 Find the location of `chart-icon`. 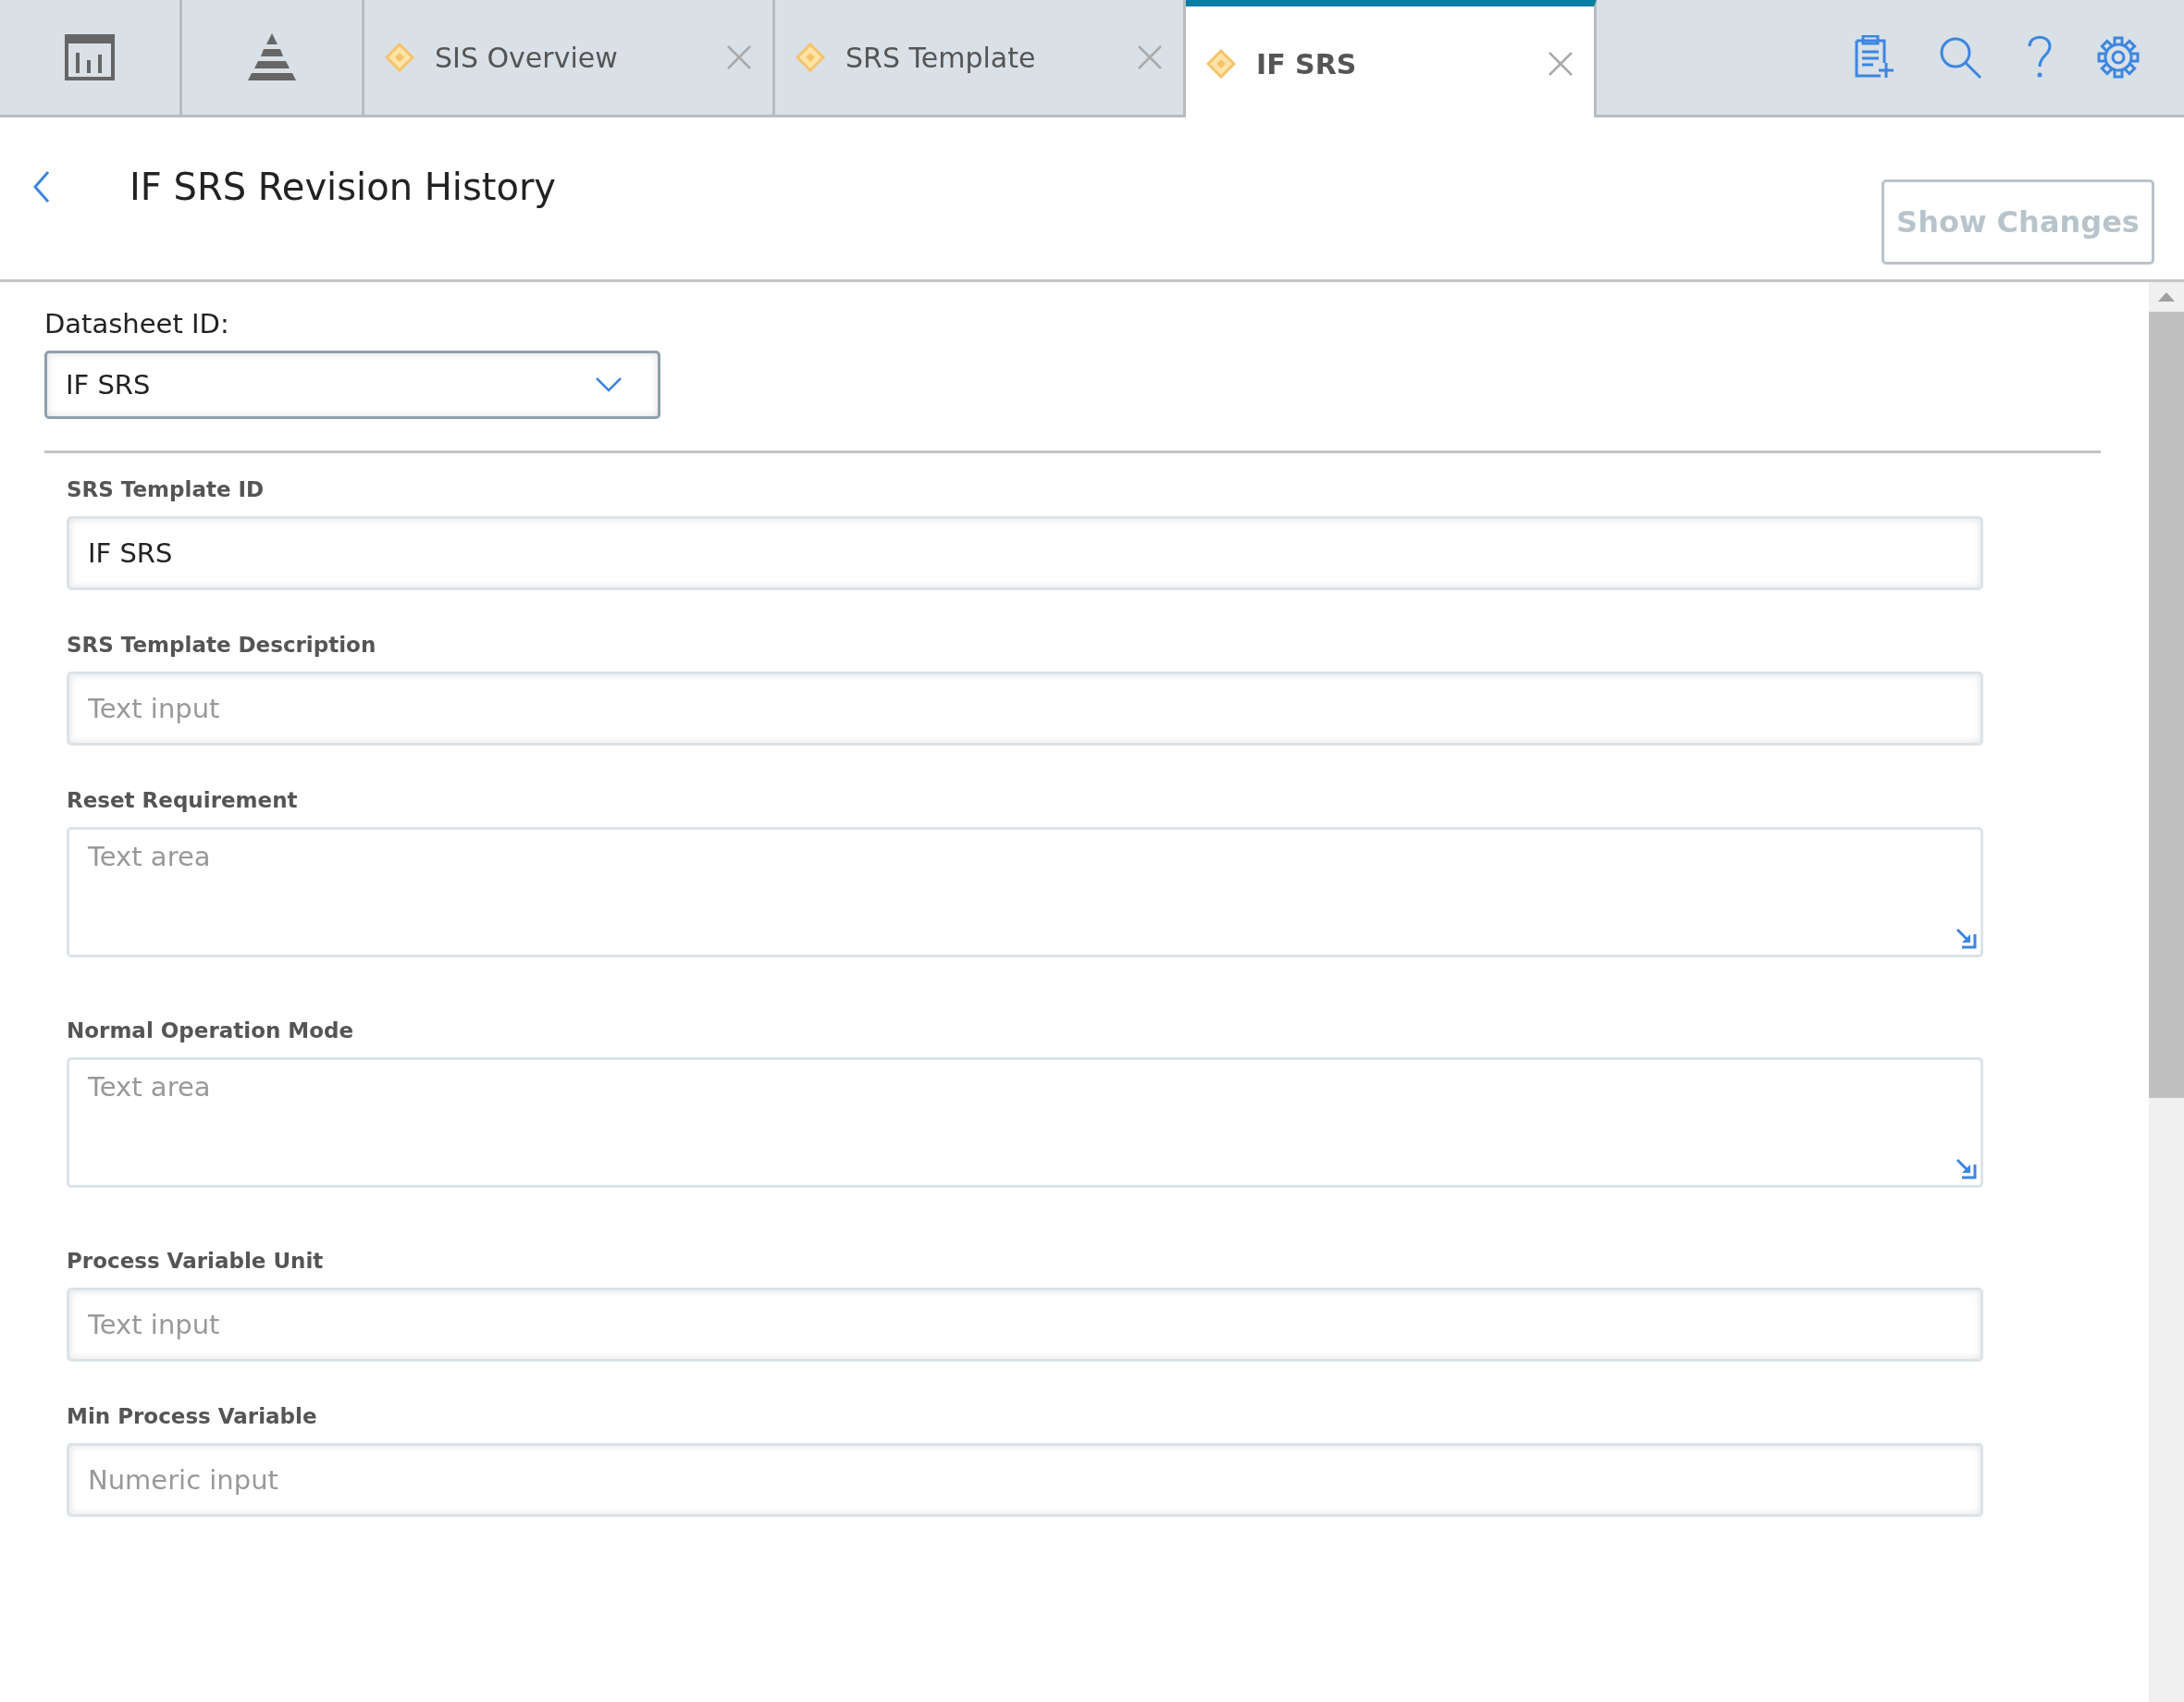

chart-icon is located at coordinates (90, 57).